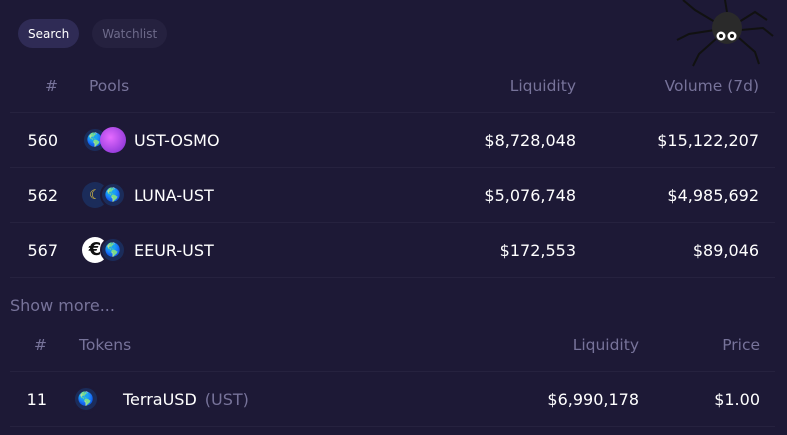  Describe the element at coordinates (160, 399) in the screenshot. I see `token-name: TerraUSD` at that location.